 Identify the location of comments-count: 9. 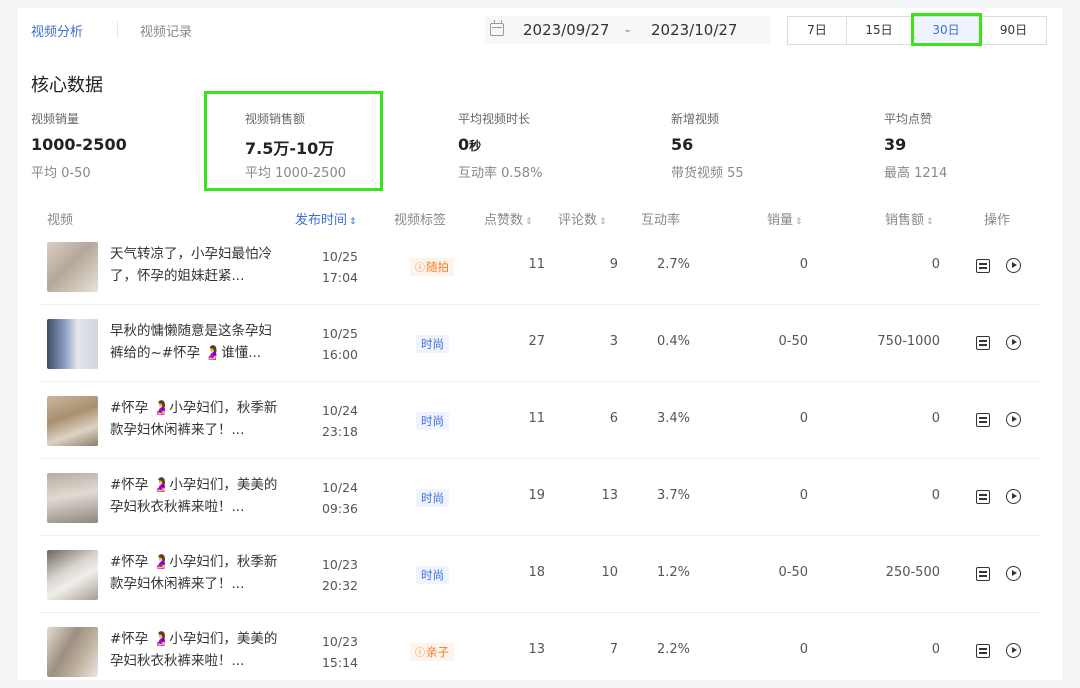
(613, 264).